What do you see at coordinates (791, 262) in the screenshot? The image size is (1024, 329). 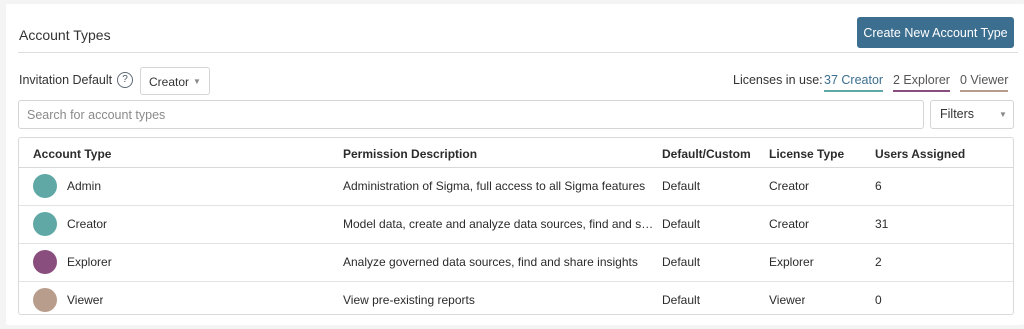 I see `license-type: Explorer` at bounding box center [791, 262].